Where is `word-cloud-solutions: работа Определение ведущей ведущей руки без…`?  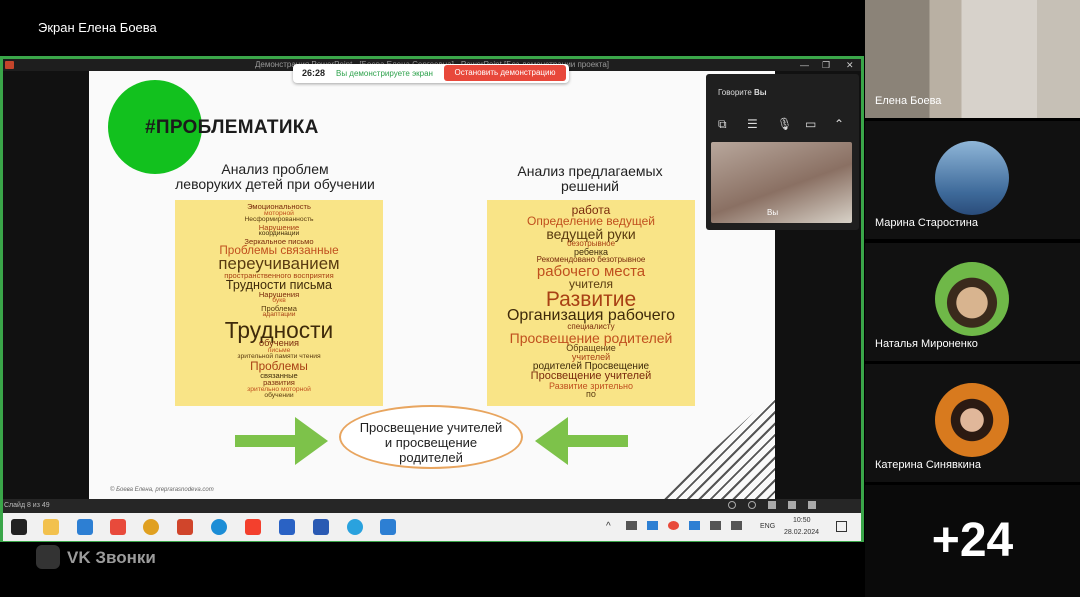 word-cloud-solutions: работа Определение ведущей ведущей руки без… is located at coordinates (591, 303).